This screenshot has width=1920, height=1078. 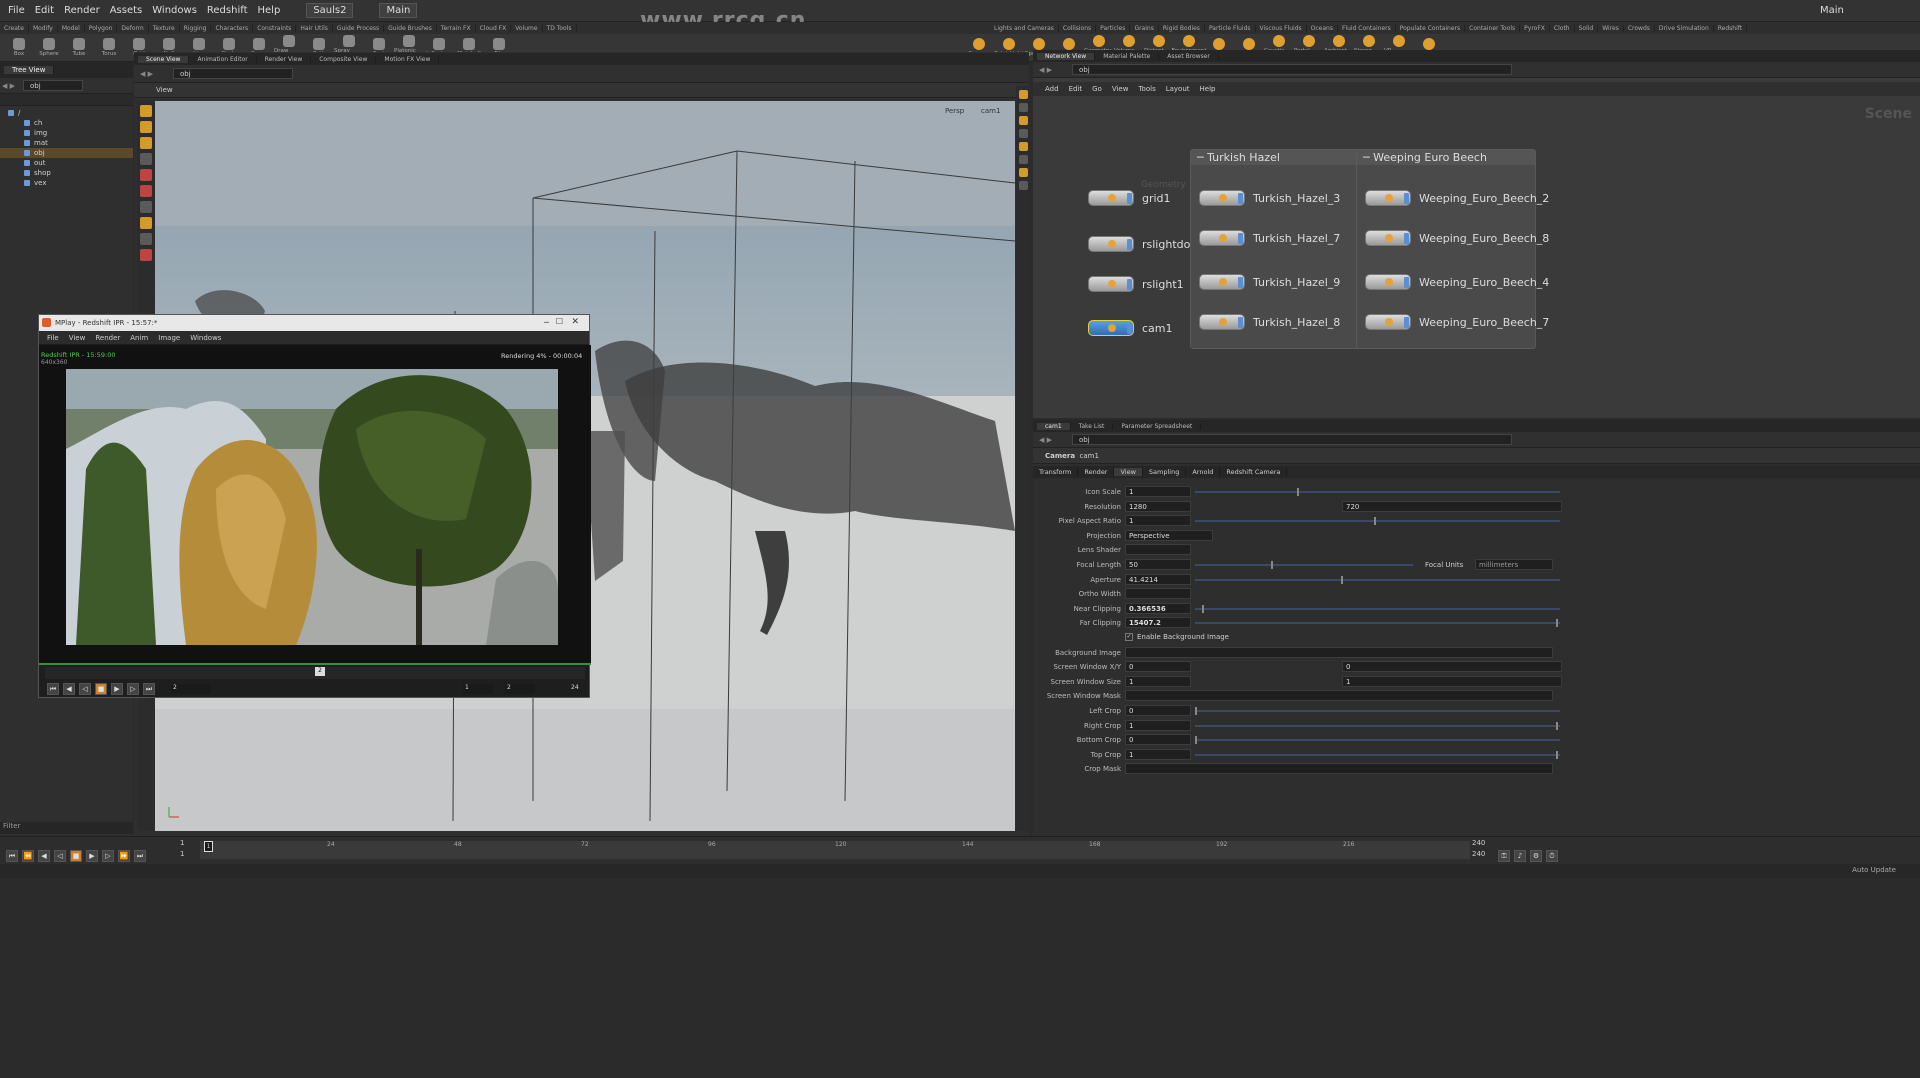 I want to click on tree-item: /, so click(x=66, y=113).